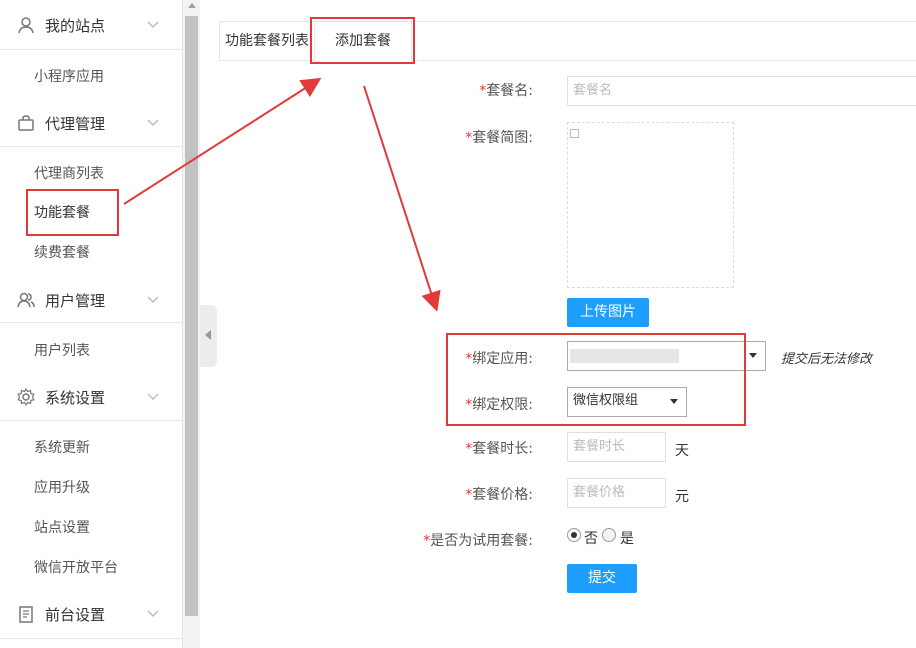 This screenshot has width=916, height=648. Describe the element at coordinates (402, 198) in the screenshot. I see `arrow-to-bind-fields` at that location.